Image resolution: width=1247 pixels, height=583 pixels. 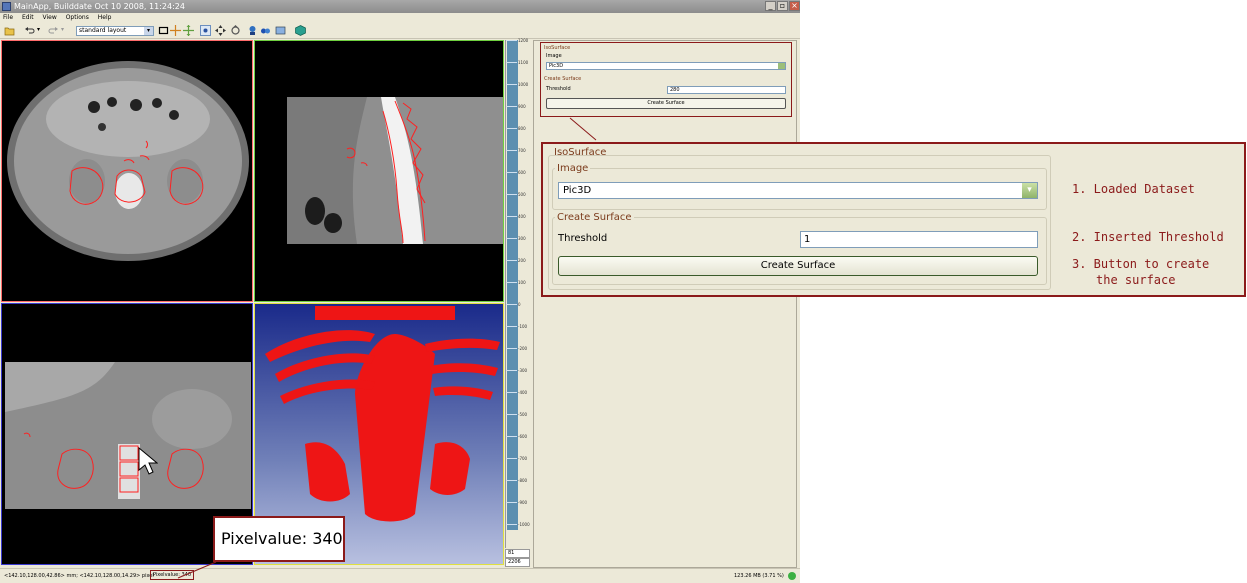 What do you see at coordinates (594, 217) in the screenshot?
I see `create-surface-group-label: Create Surface` at bounding box center [594, 217].